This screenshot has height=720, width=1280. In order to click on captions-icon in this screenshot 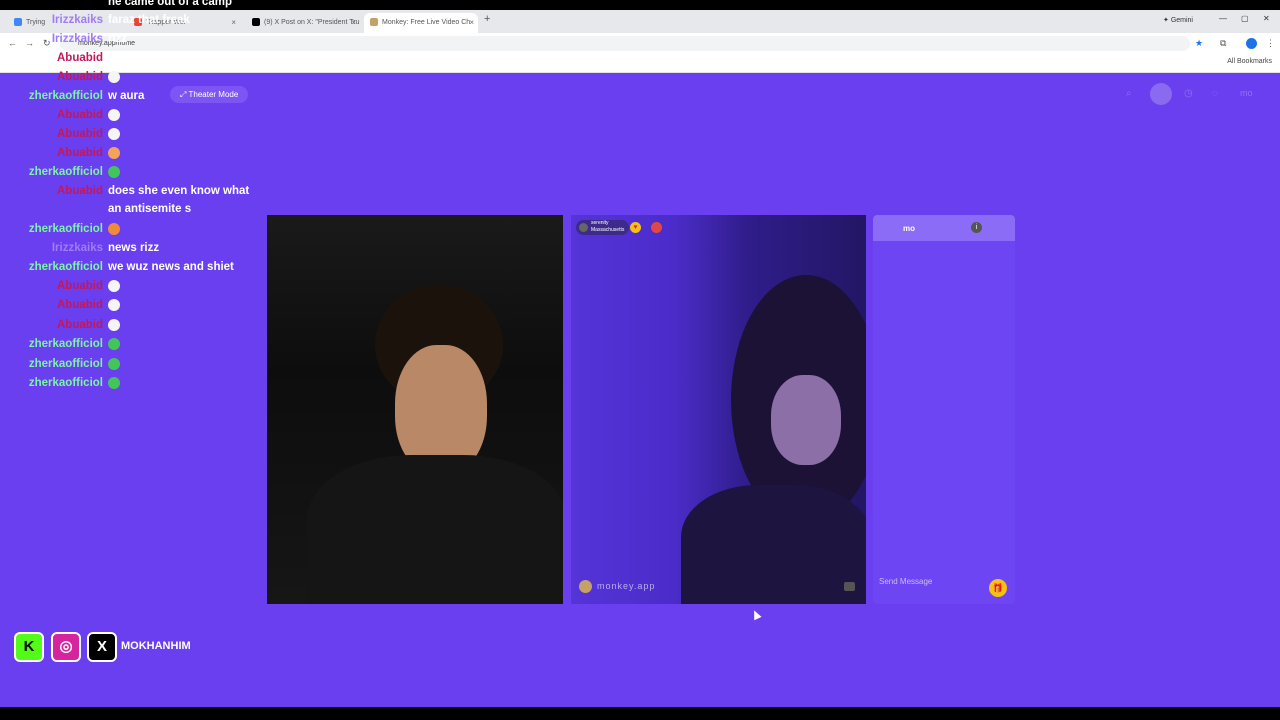, I will do `click(849, 586)`.